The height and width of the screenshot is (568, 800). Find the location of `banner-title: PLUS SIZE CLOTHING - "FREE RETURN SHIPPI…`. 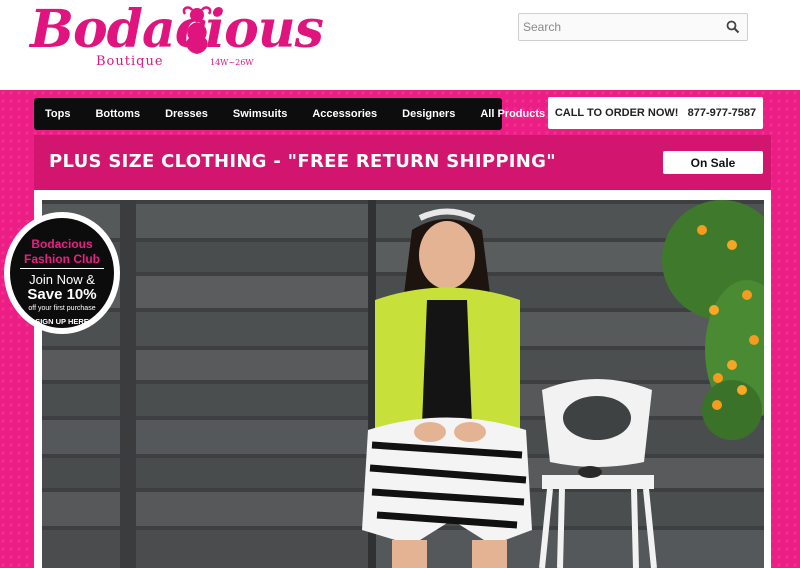

banner-title: PLUS SIZE CLOTHING - "FREE RETURN SHIPPI… is located at coordinates (302, 161).